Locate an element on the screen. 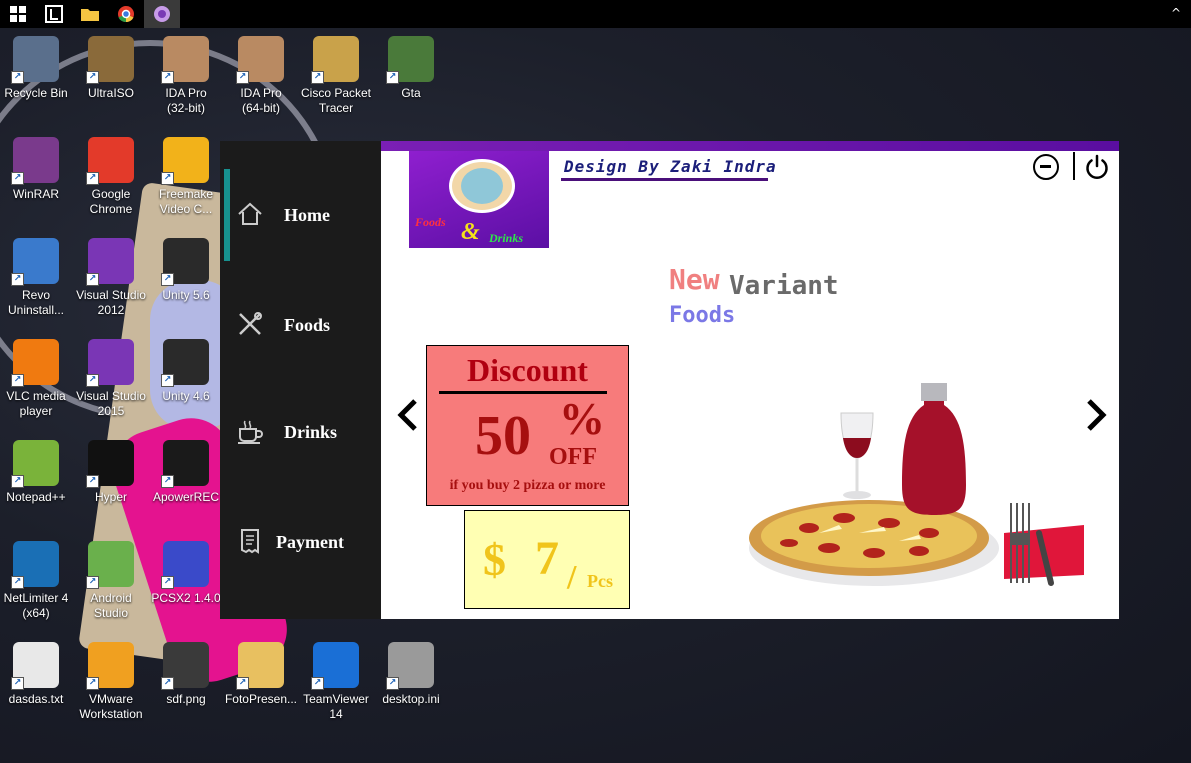  freemake-icon: ↗ is located at coordinates (185, 161).